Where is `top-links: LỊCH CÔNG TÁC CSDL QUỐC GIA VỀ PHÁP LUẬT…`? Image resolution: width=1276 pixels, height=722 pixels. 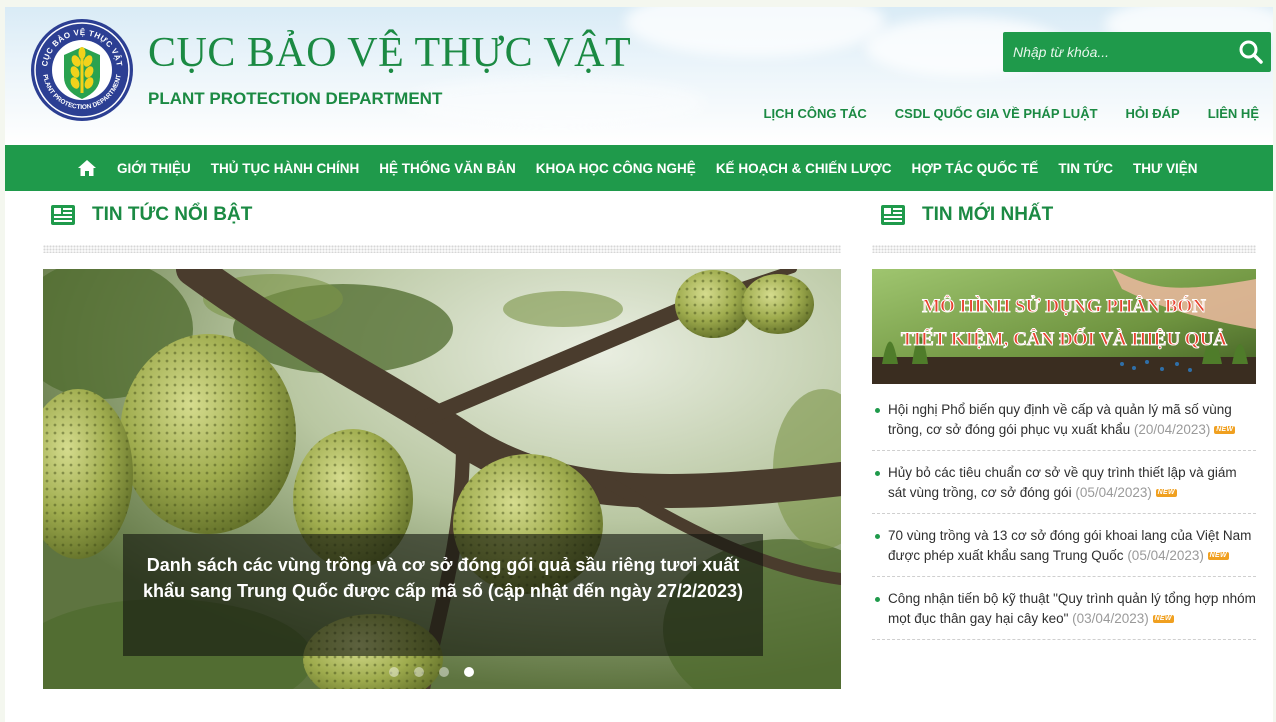 top-links: LỊCH CÔNG TÁC CSDL QUỐC GIA VỀ PHÁP LUẬT… is located at coordinates (1011, 113).